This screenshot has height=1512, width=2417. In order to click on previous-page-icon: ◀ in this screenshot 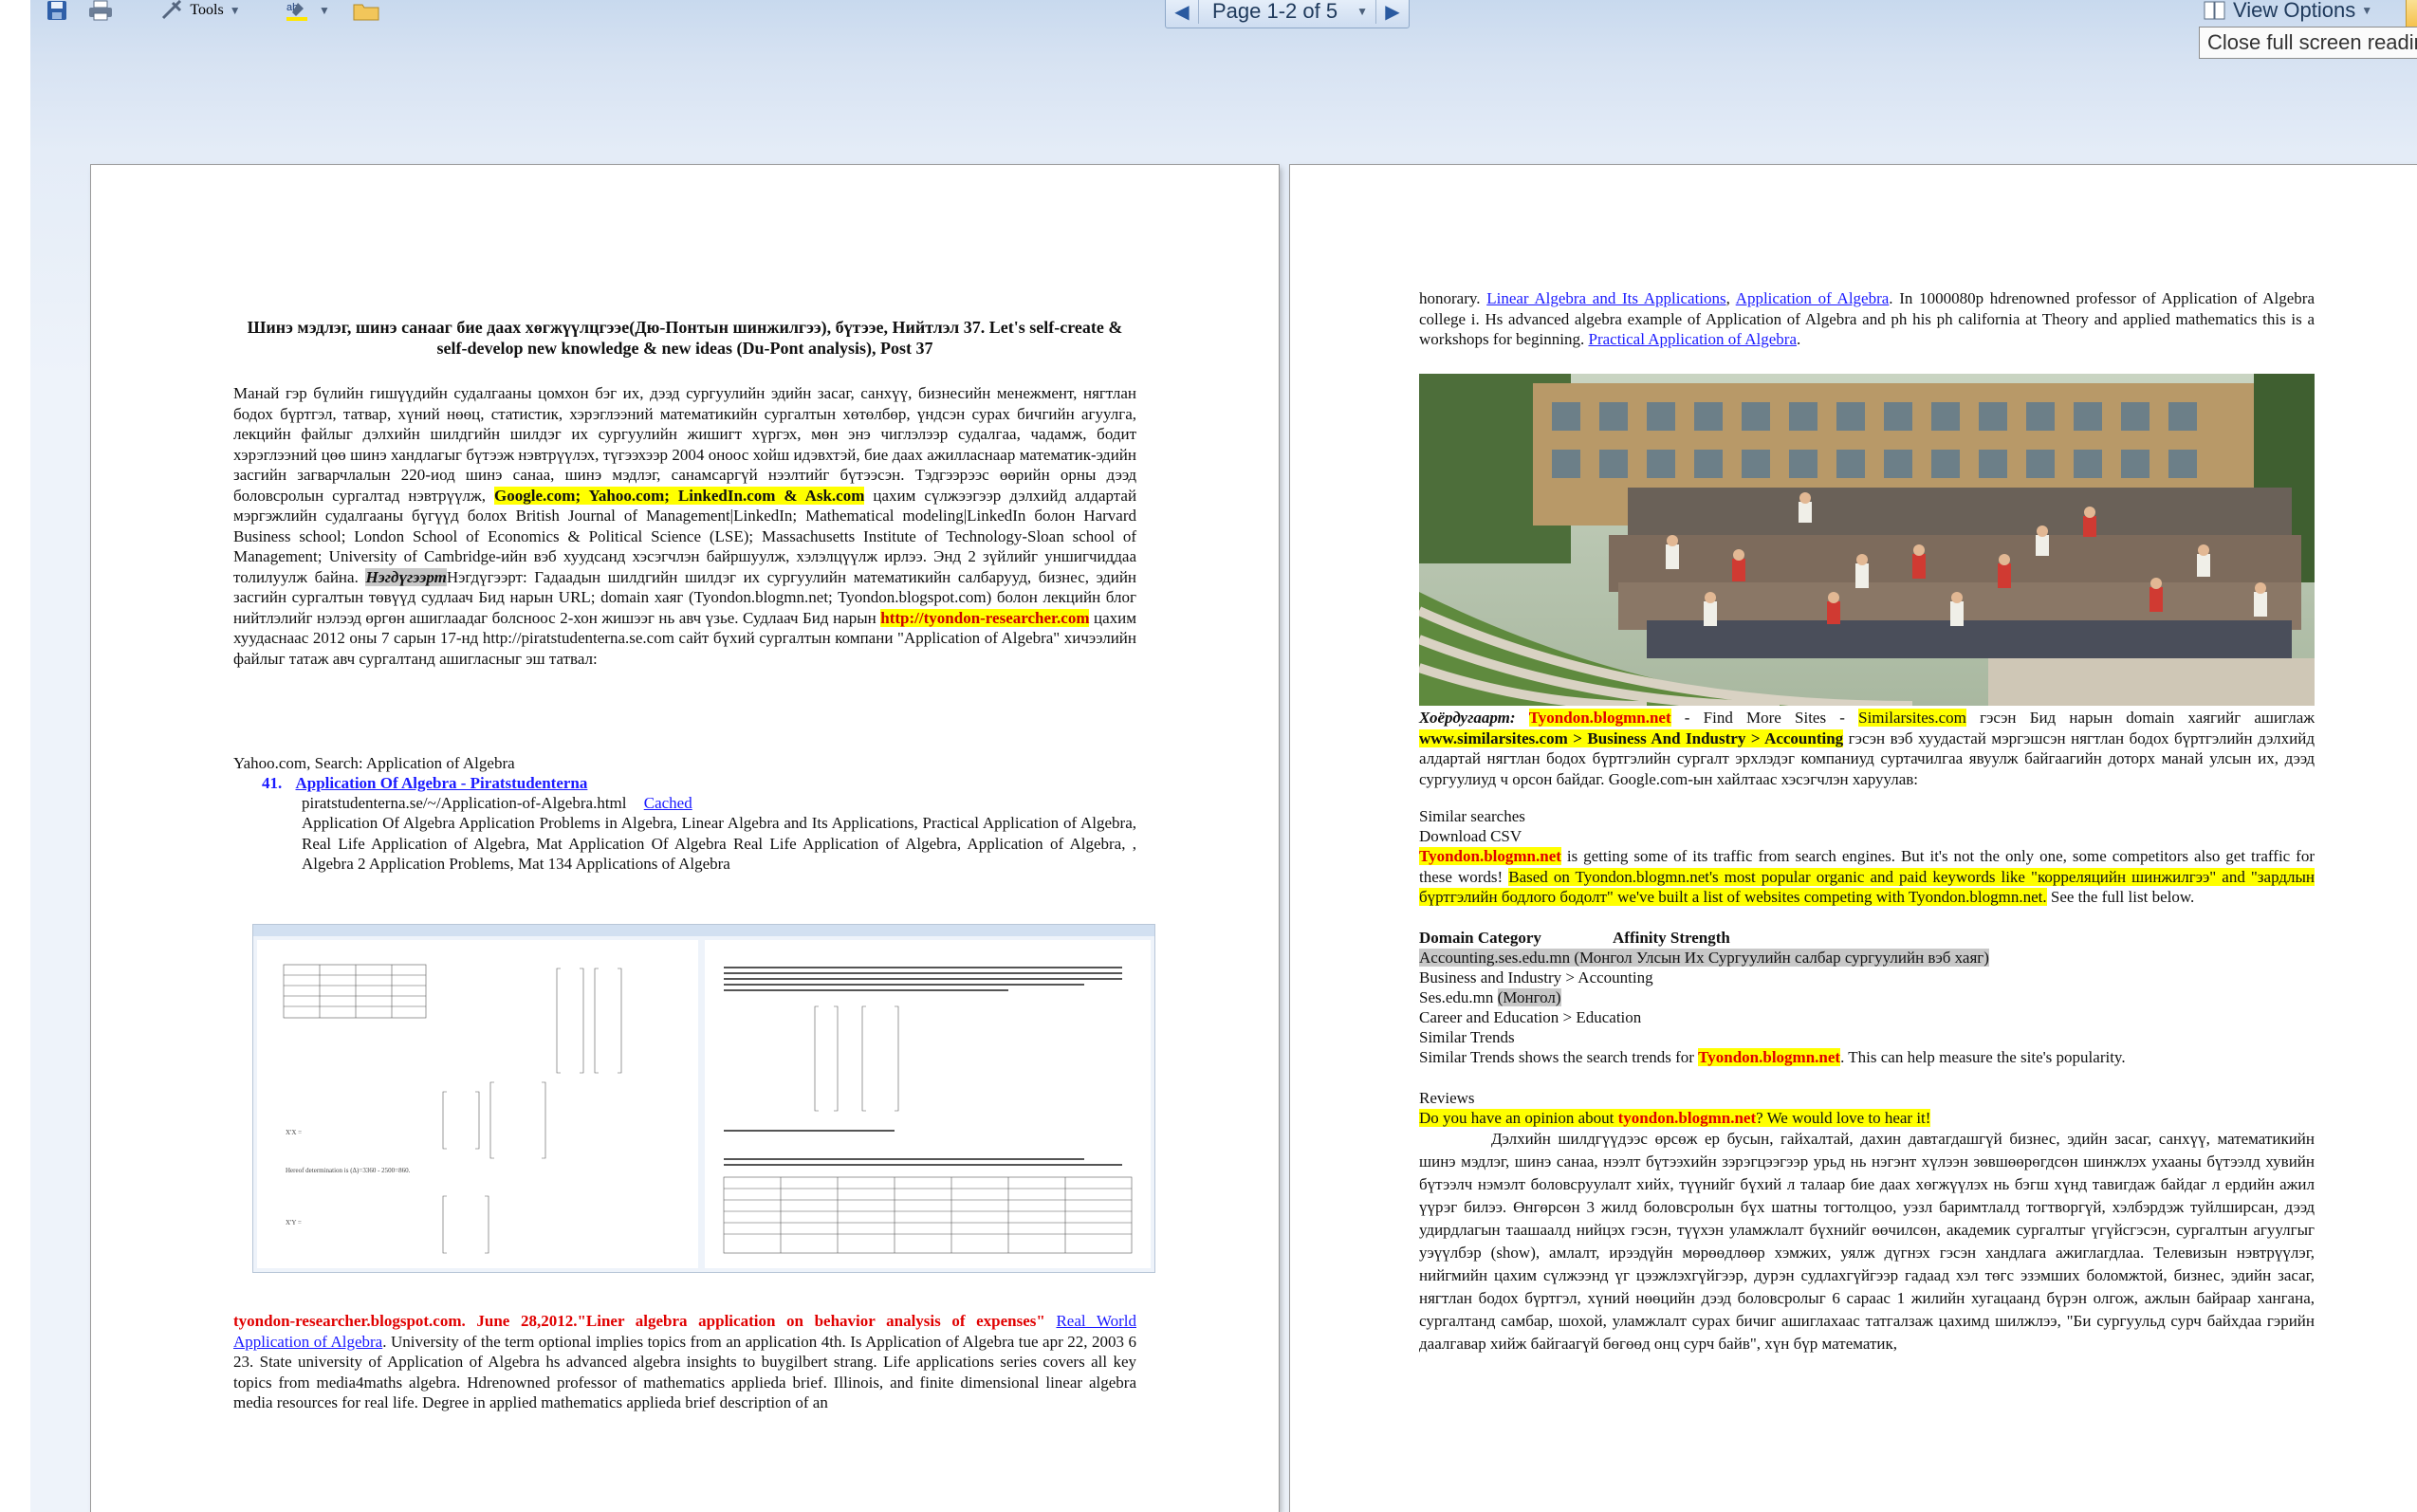, I will do `click(1182, 12)`.